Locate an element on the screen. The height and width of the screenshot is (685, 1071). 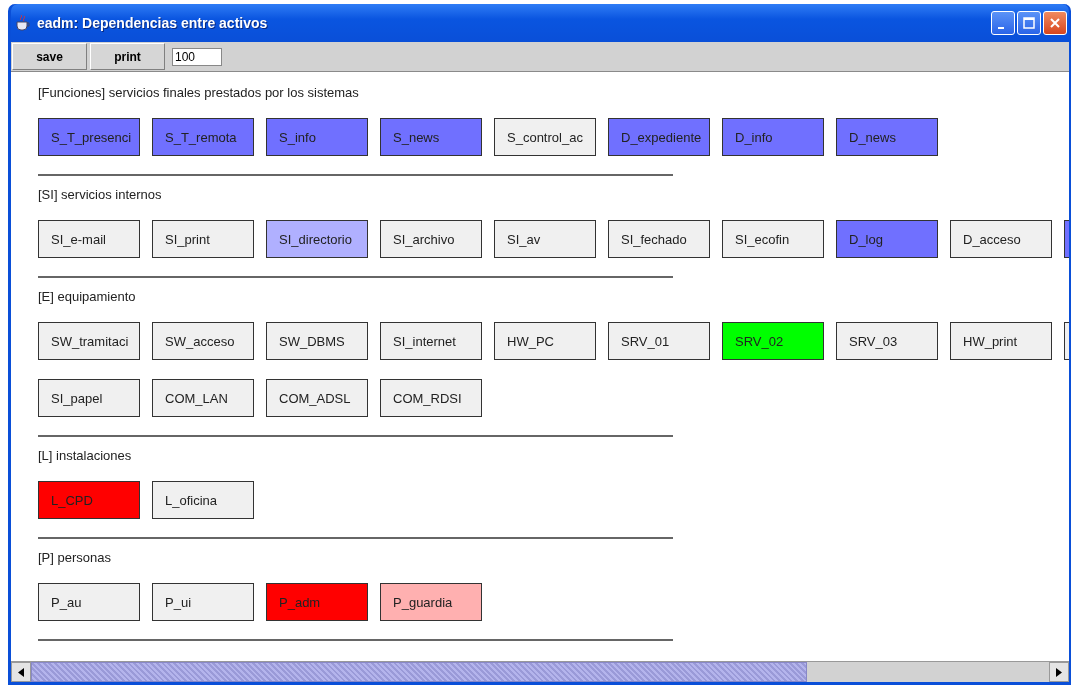
asset-node: S_info is located at coordinates (317, 137).